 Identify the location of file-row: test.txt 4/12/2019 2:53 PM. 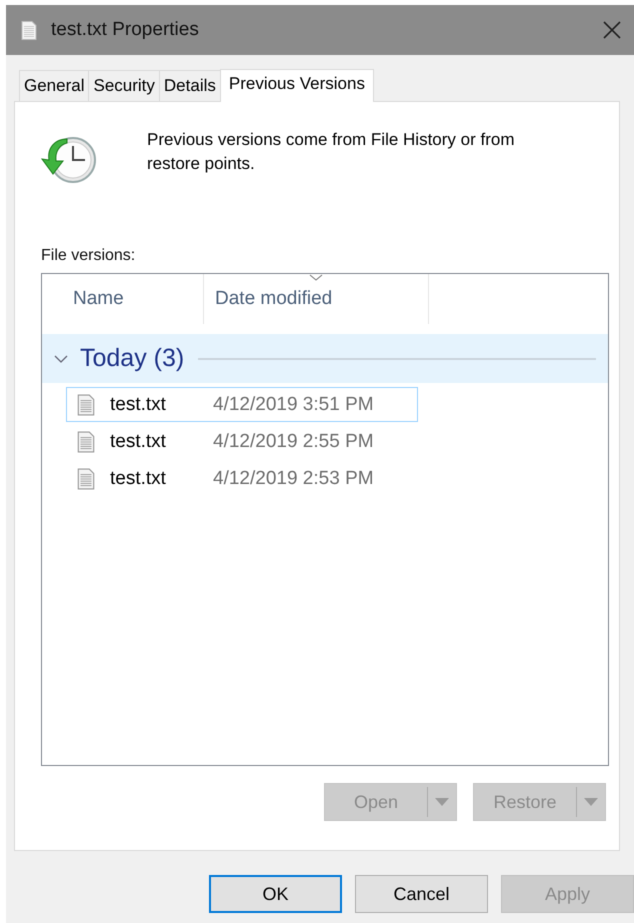
(242, 478).